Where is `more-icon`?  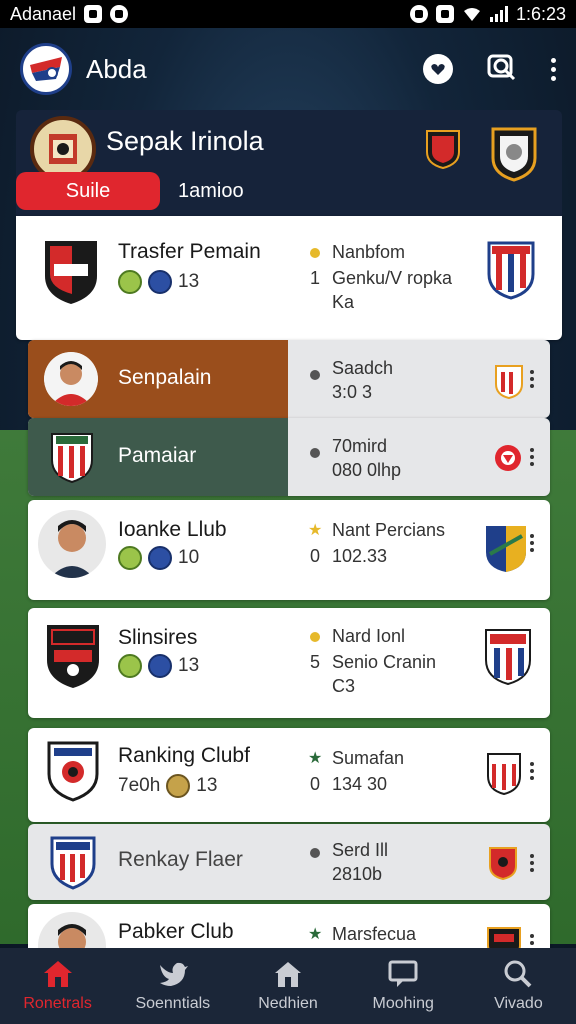 more-icon is located at coordinates (553, 69).